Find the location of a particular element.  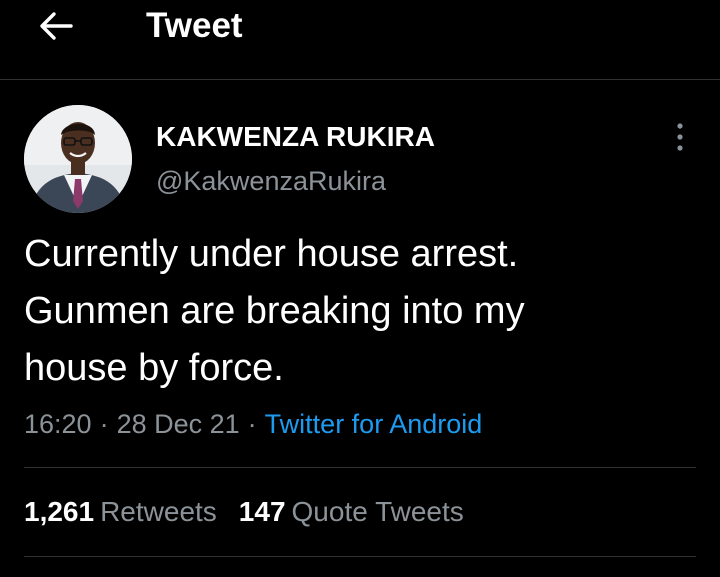

tweet-metadata: 16:20 · 28 Dec 21 · Twitter for Android is located at coordinates (253, 424).